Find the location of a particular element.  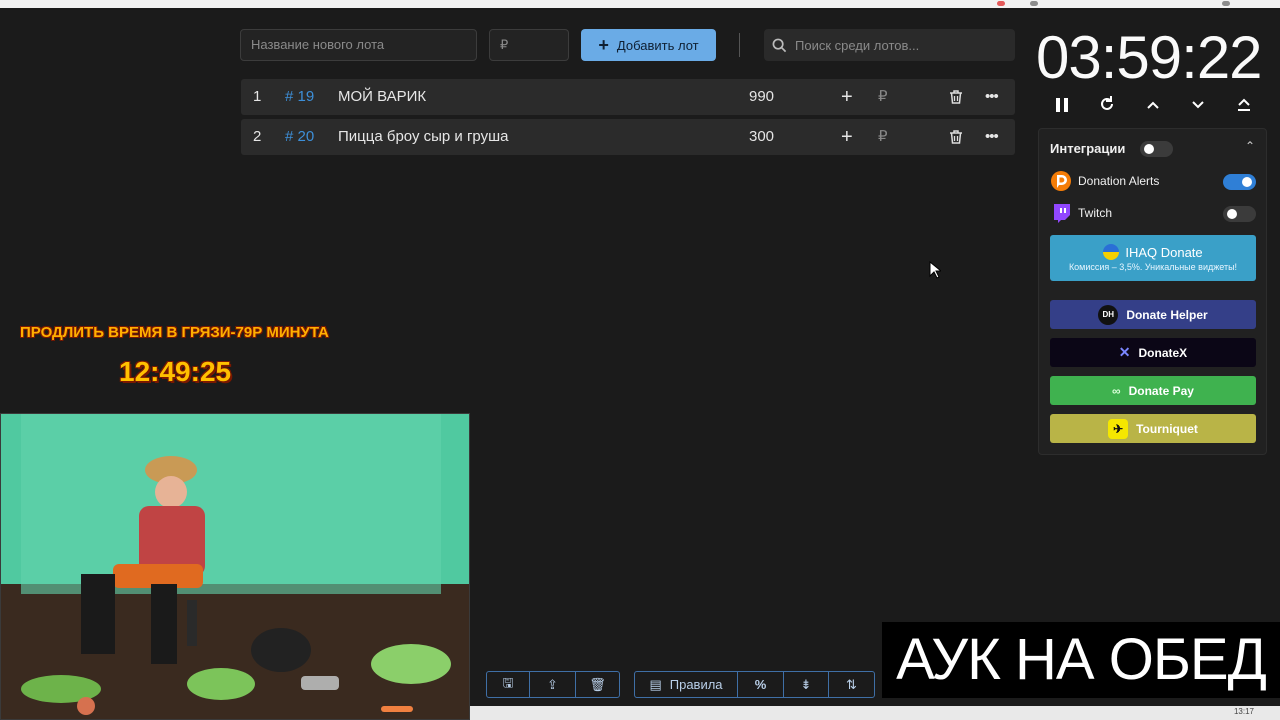

integration-twitch: Twitch is located at coordinates (1081, 213).